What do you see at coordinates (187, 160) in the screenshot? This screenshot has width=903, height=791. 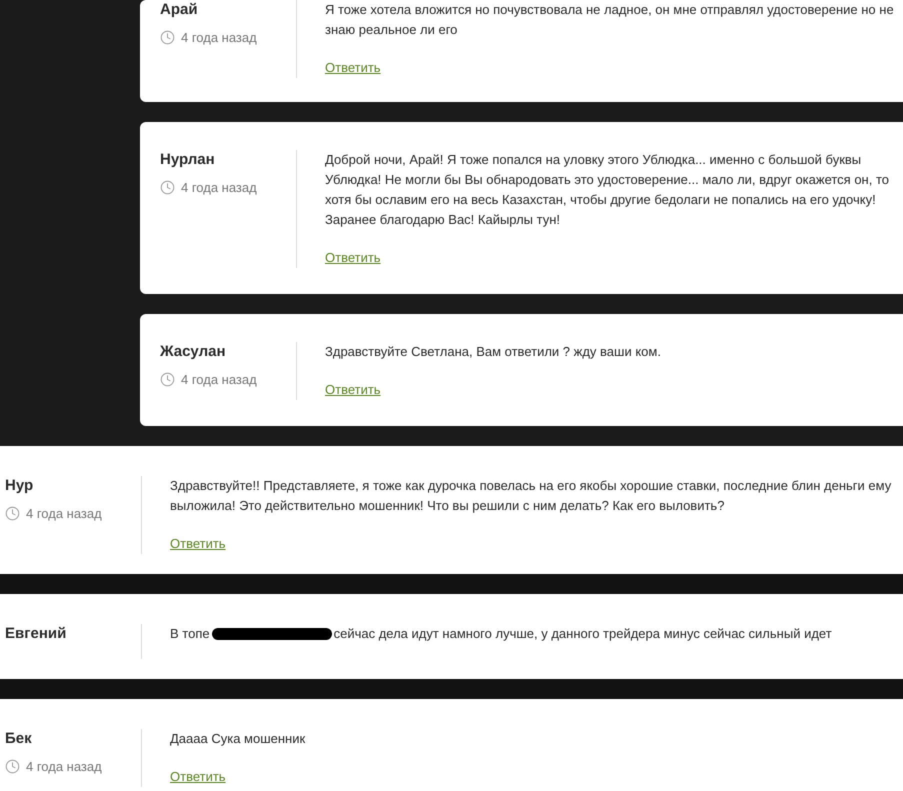 I see `author-name: Нурлан` at bounding box center [187, 160].